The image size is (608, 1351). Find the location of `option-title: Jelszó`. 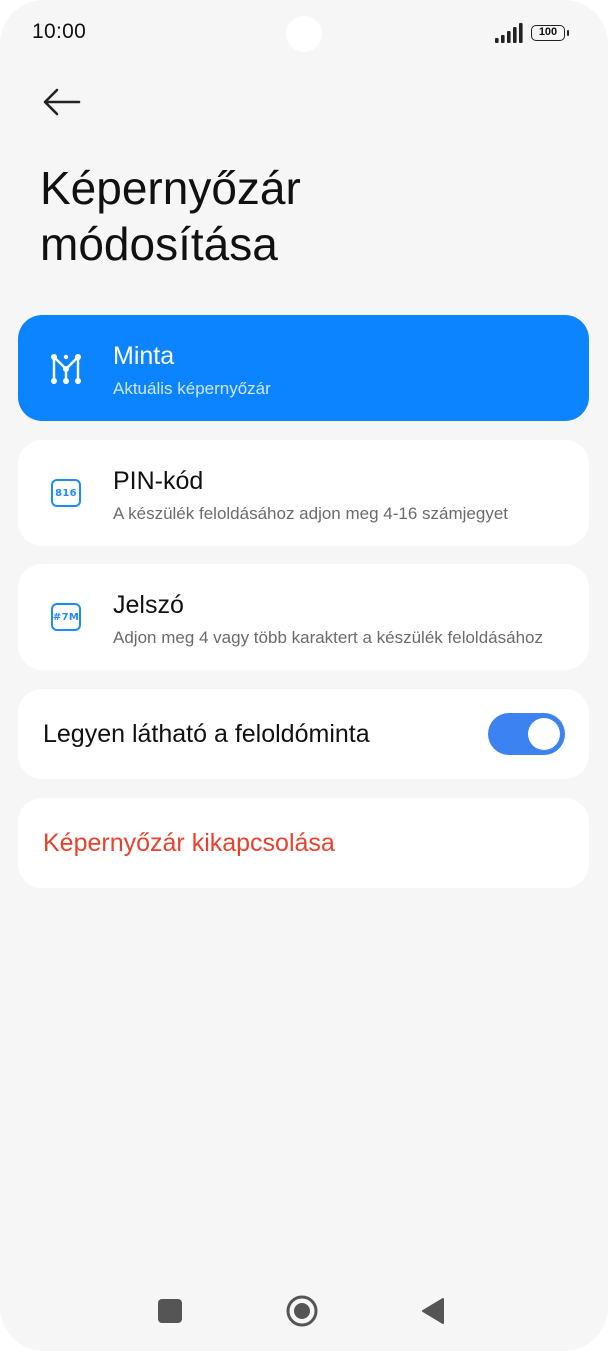

option-title: Jelszó is located at coordinates (148, 605).